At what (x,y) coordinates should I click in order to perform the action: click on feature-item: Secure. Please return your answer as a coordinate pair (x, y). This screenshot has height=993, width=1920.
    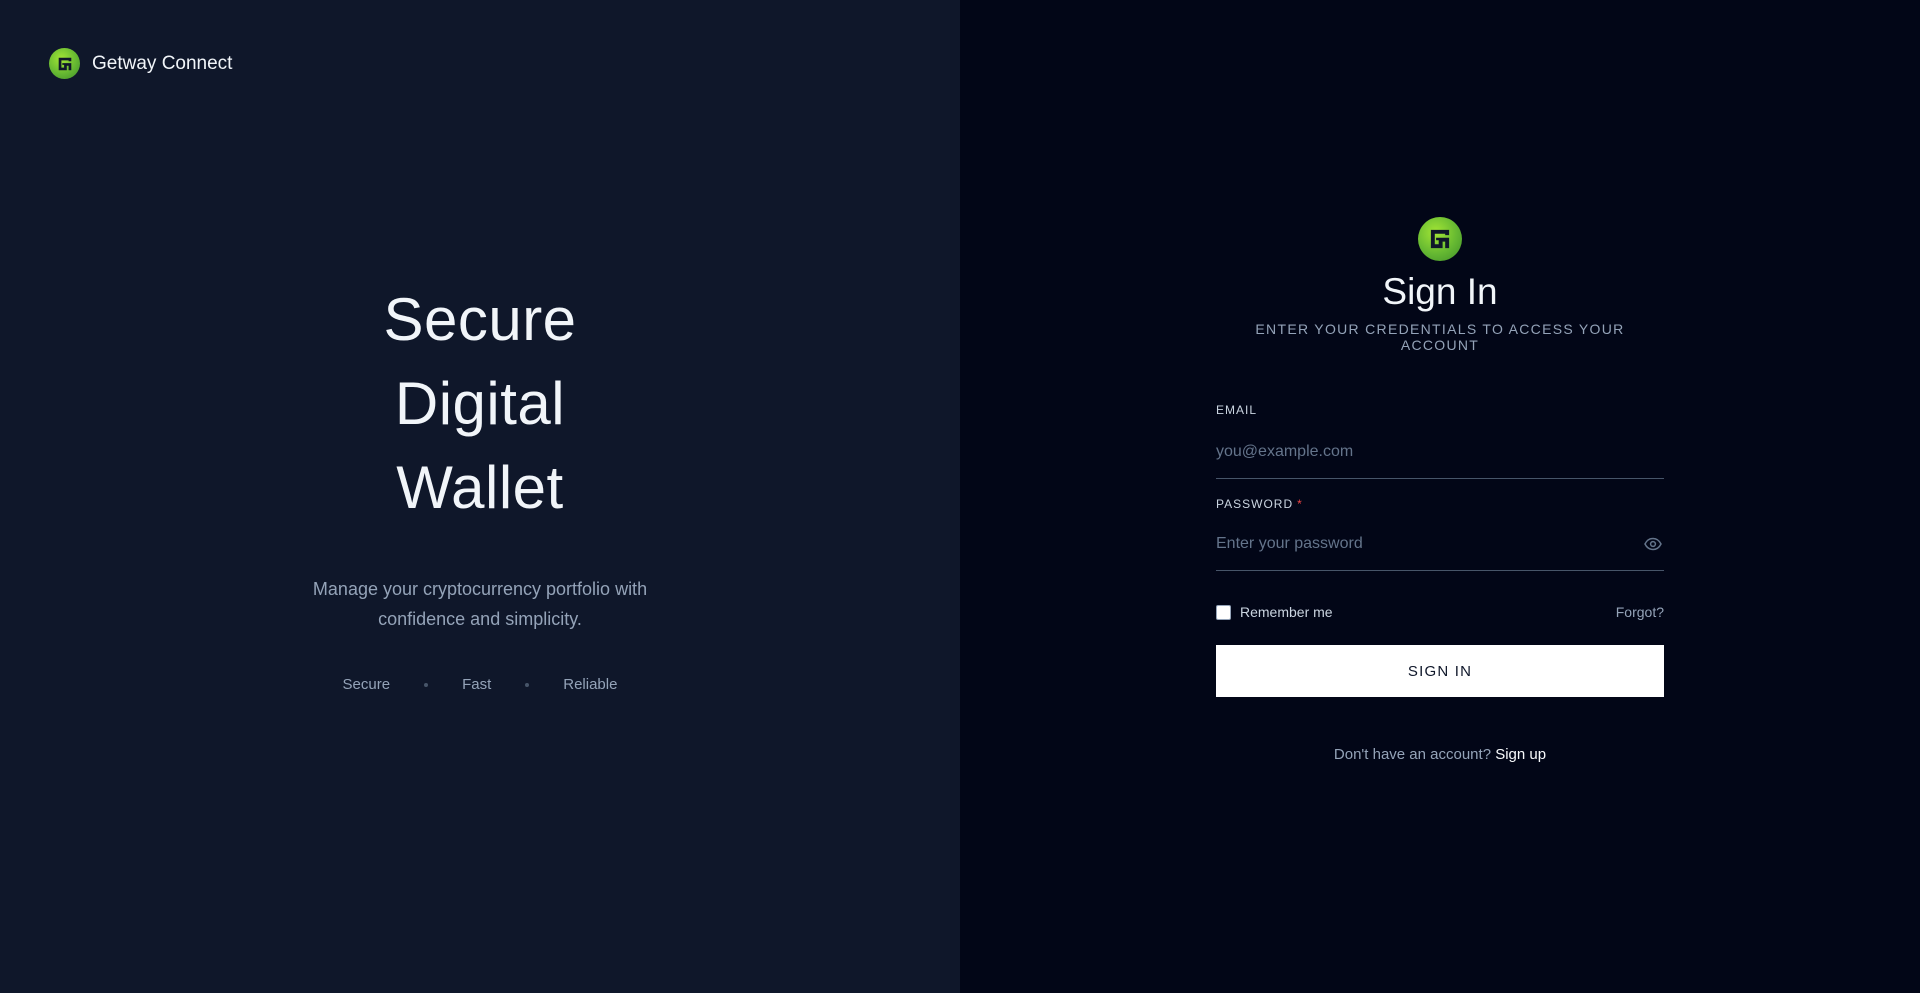
    Looking at the image, I should click on (366, 684).